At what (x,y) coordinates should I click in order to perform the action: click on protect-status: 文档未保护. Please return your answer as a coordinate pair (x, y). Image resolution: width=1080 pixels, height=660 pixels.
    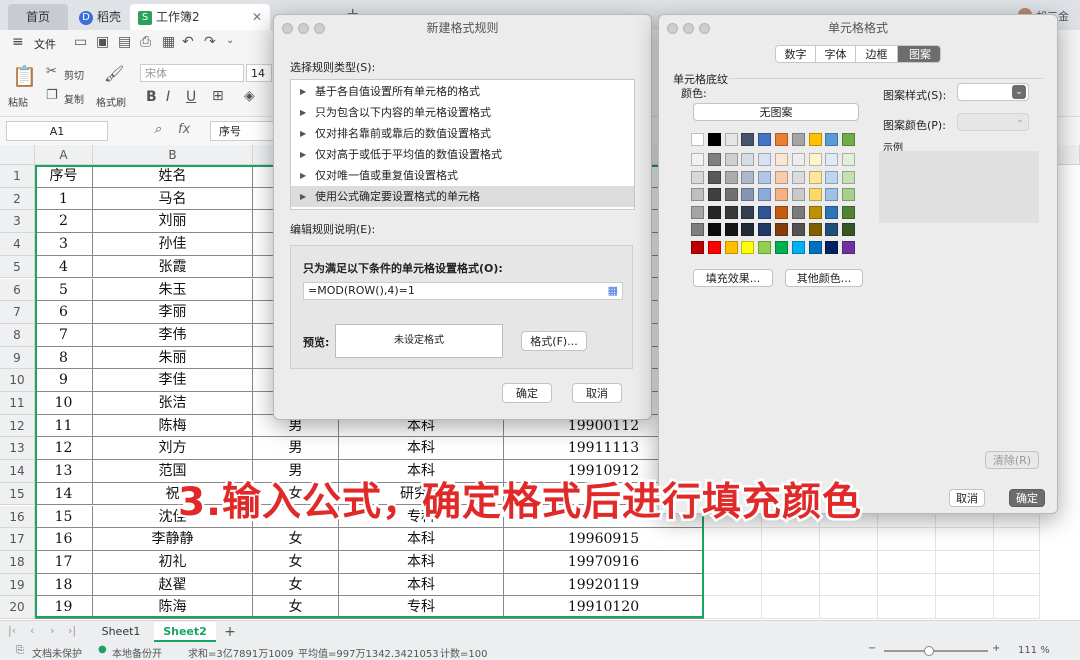
    Looking at the image, I should click on (57, 652).